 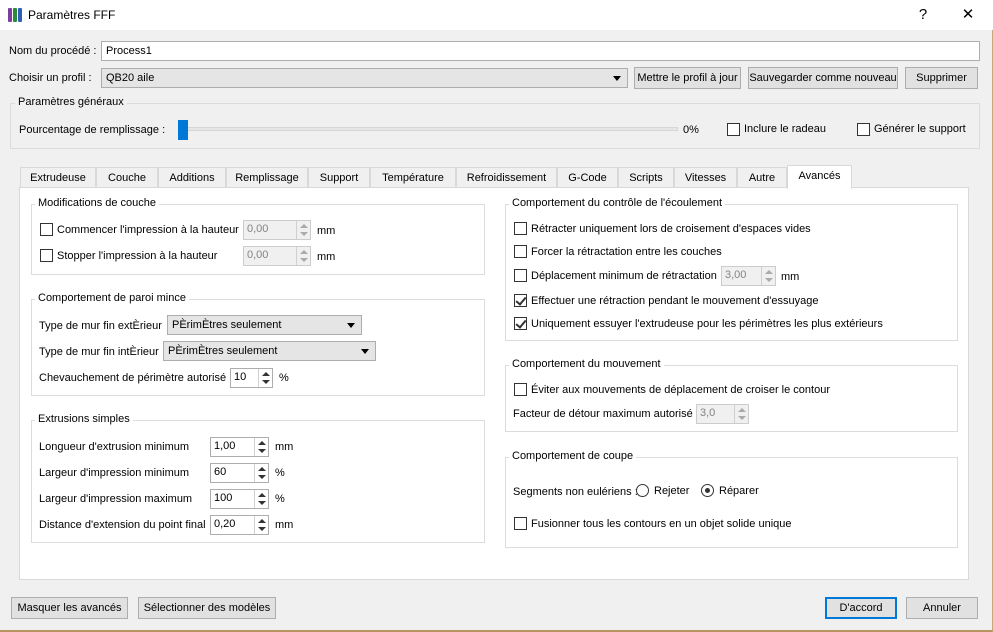 What do you see at coordinates (642, 490) in the screenshot?
I see `reject-radio` at bounding box center [642, 490].